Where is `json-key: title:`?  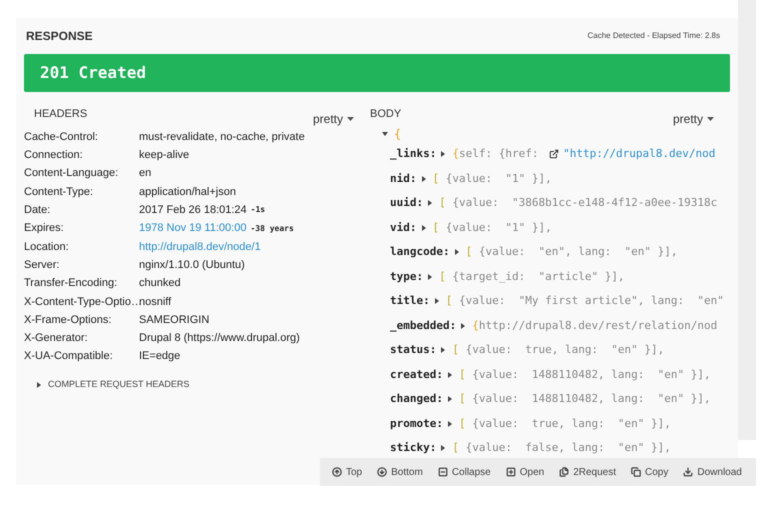
json-key: title: is located at coordinates (410, 301).